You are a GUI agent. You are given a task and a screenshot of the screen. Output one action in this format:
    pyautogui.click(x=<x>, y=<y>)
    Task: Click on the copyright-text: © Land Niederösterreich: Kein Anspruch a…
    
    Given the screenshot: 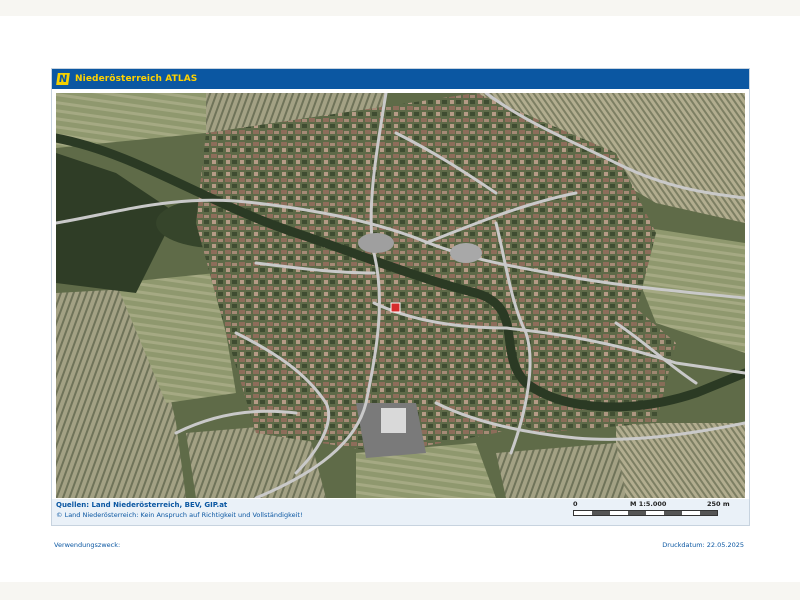 What is the action you would take?
    pyautogui.click(x=179, y=515)
    